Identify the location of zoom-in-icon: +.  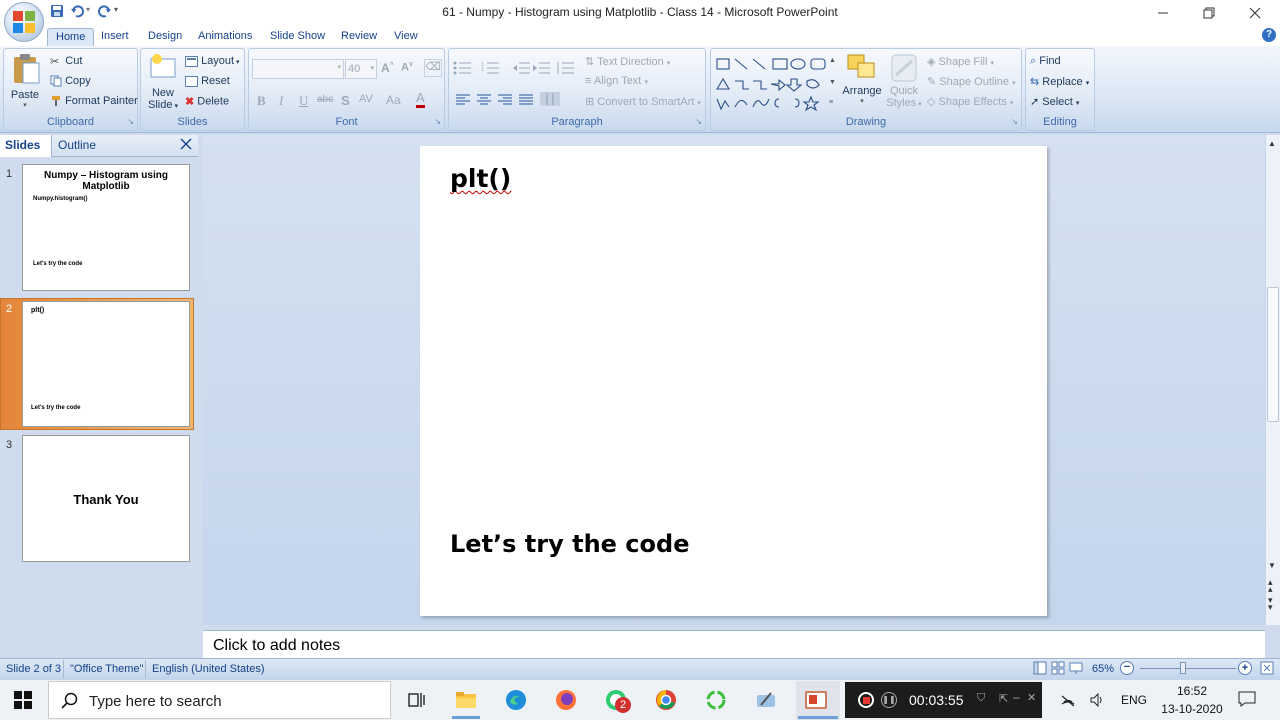
(1245, 668).